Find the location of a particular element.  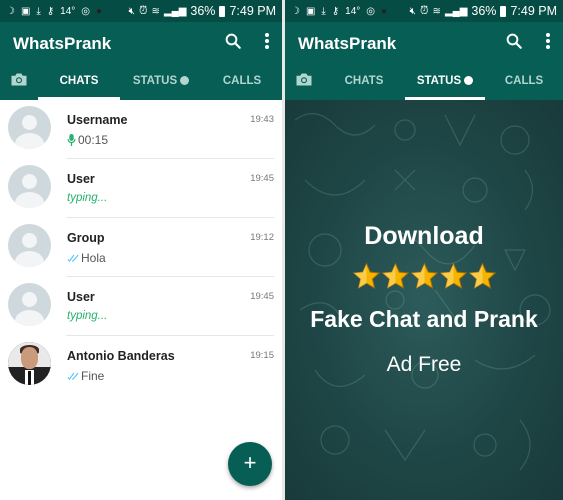

chat-preview: Hola is located at coordinates (86, 258).